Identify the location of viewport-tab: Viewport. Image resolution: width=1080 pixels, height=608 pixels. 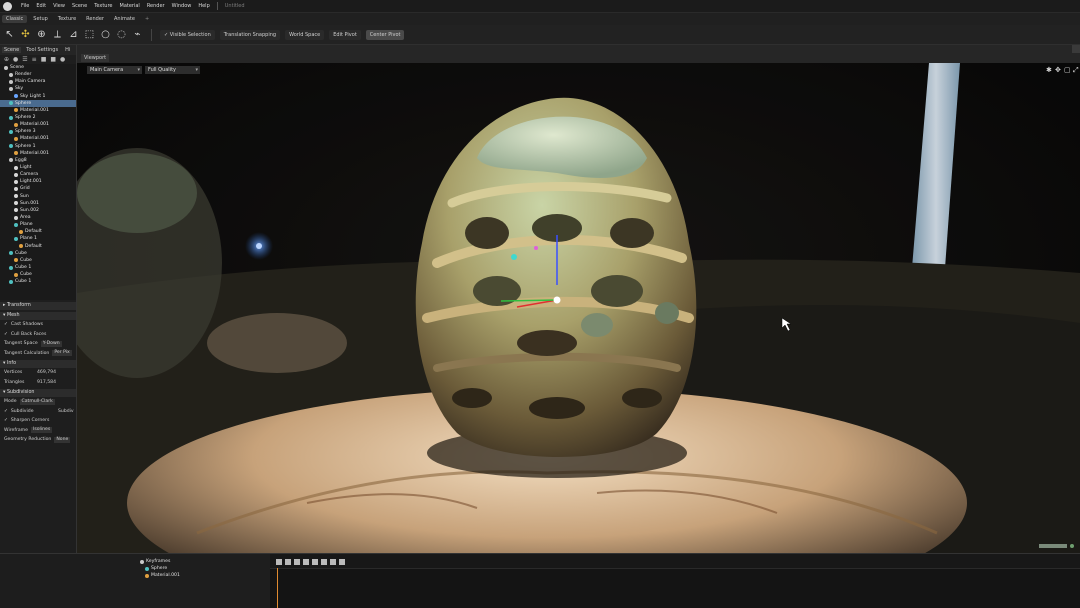
(95, 58).